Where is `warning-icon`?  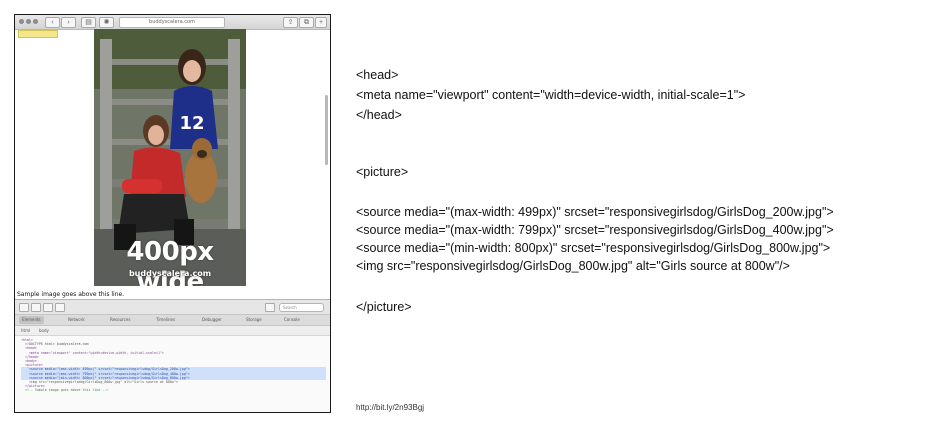 warning-icon is located at coordinates (270, 307).